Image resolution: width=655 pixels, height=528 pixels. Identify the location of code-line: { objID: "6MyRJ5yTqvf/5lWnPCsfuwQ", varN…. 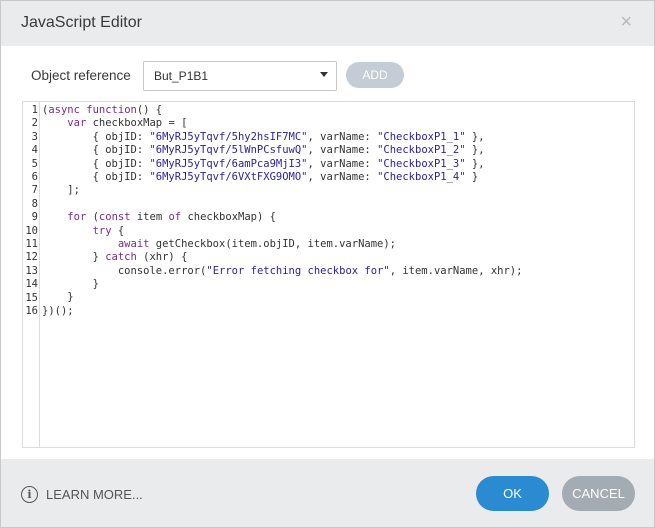
(263, 150).